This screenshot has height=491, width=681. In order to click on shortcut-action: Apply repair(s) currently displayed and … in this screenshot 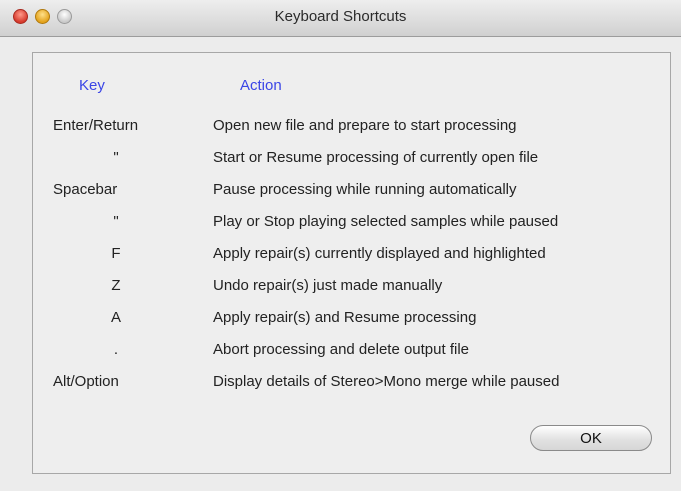, I will do `click(379, 253)`.